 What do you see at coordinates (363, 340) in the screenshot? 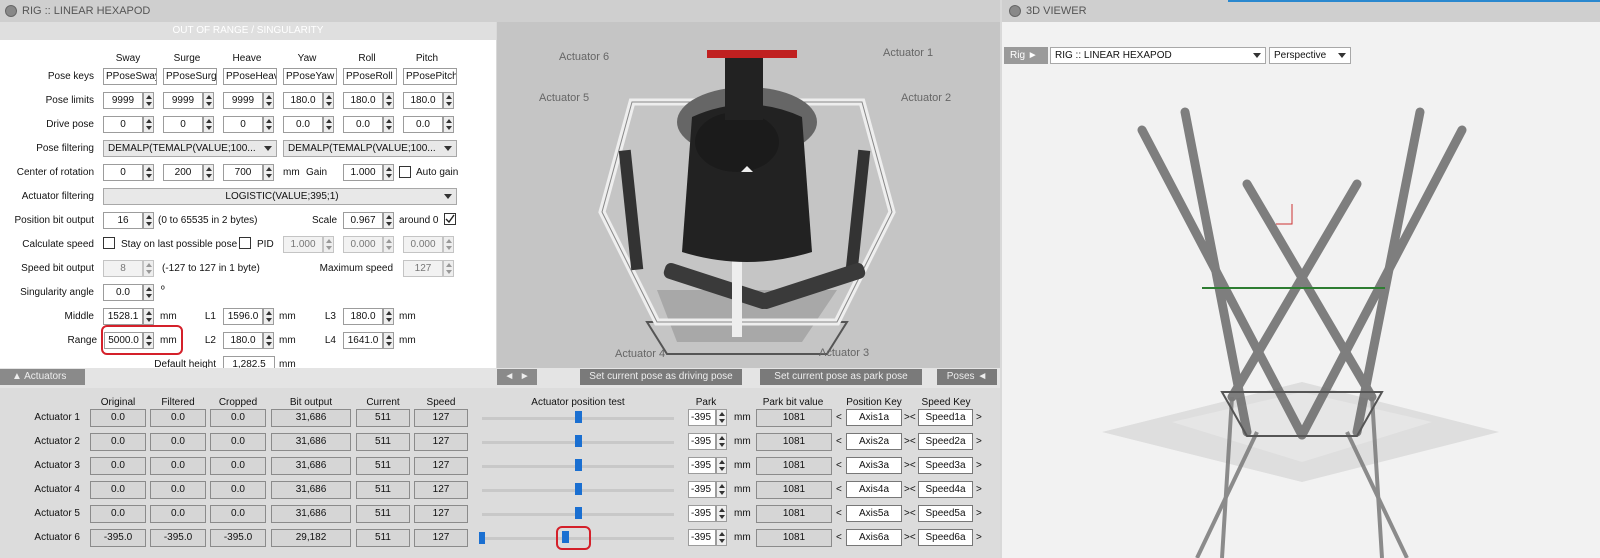
I see `l4-field: 1641.0` at bounding box center [363, 340].